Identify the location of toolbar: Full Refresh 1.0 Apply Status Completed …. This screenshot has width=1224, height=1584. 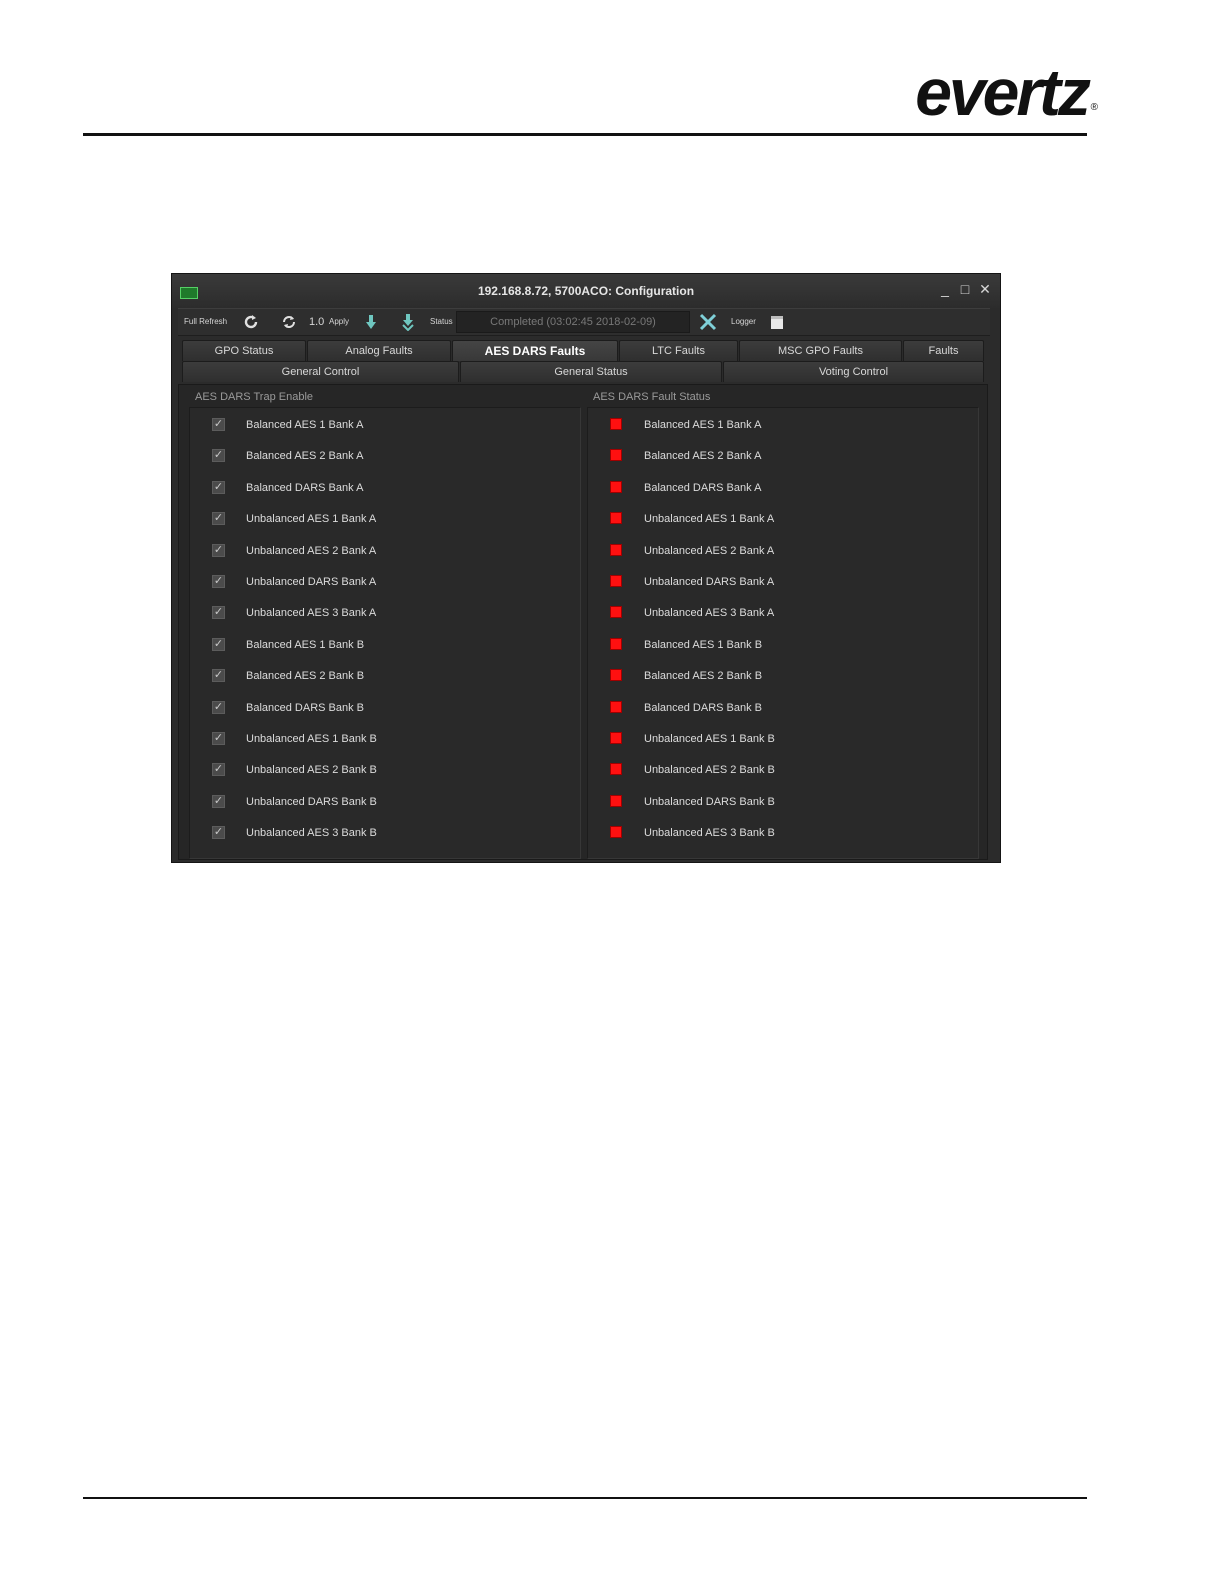
(584, 322).